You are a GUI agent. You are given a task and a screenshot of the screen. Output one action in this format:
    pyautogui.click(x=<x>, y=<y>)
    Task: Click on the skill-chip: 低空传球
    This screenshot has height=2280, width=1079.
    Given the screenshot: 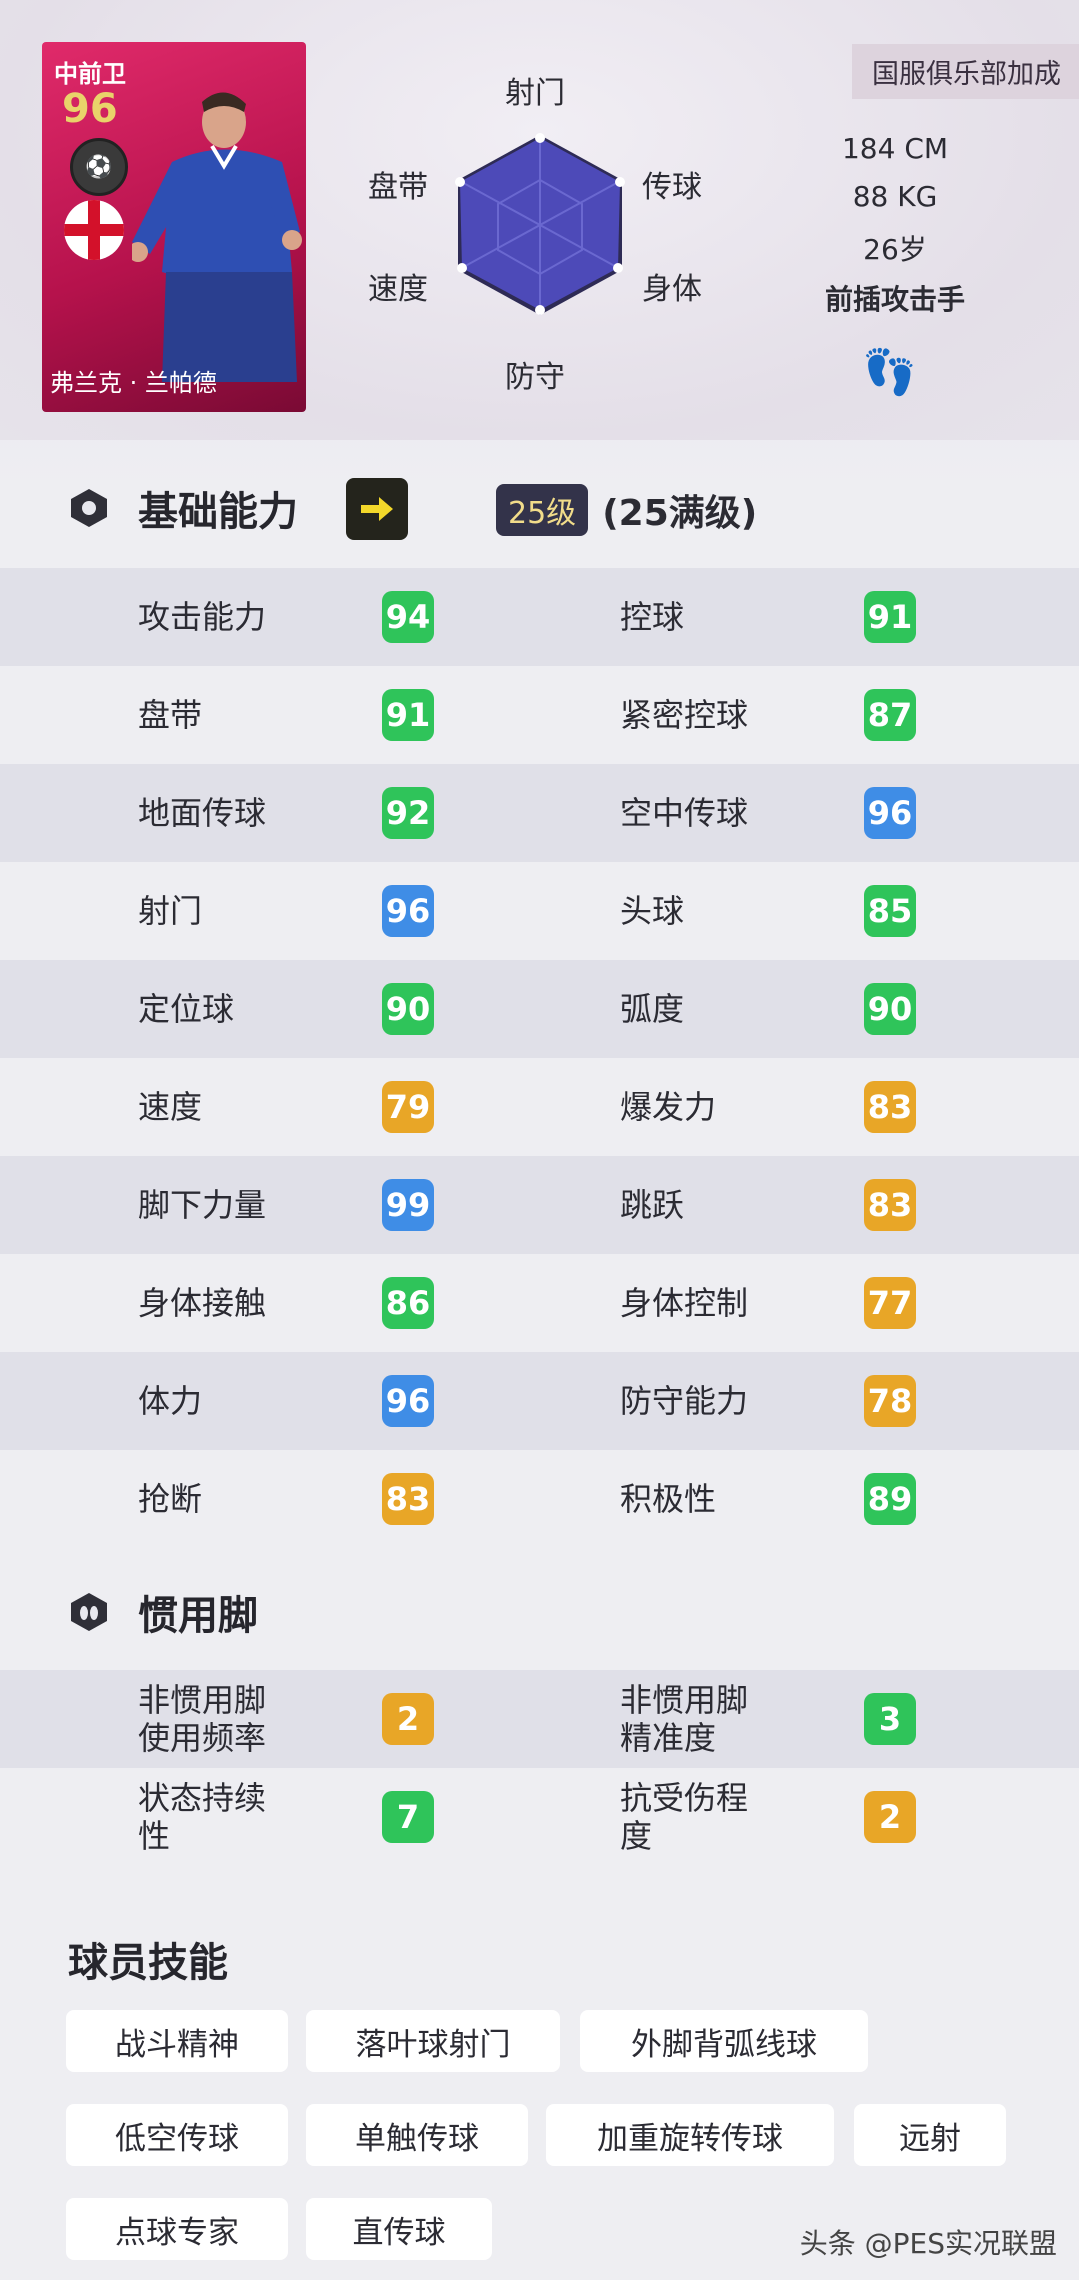 What is the action you would take?
    pyautogui.click(x=177, y=2135)
    